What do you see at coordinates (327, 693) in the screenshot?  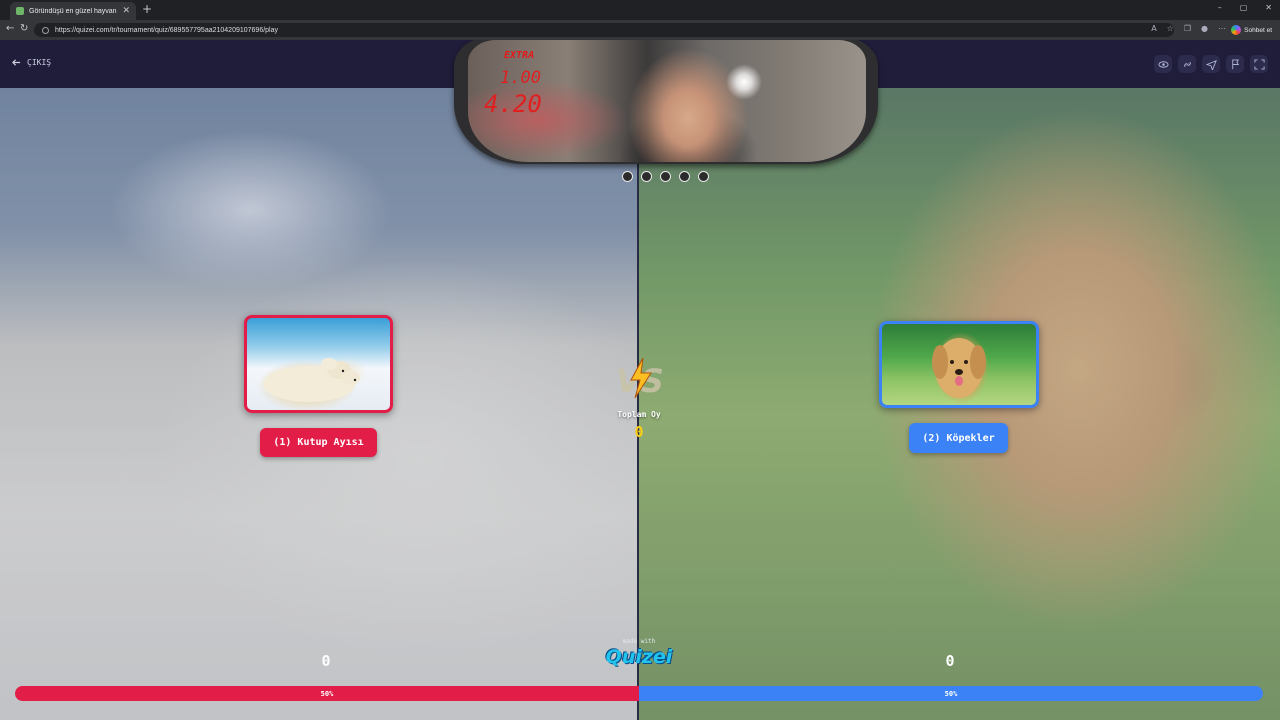 I see `left-vote-bar: 50%` at bounding box center [327, 693].